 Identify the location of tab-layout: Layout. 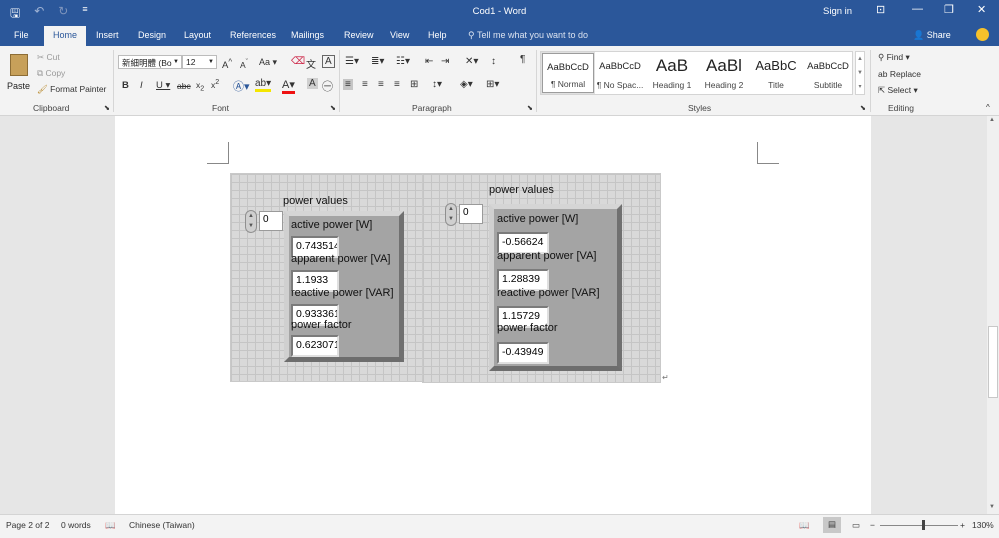
(197, 35).